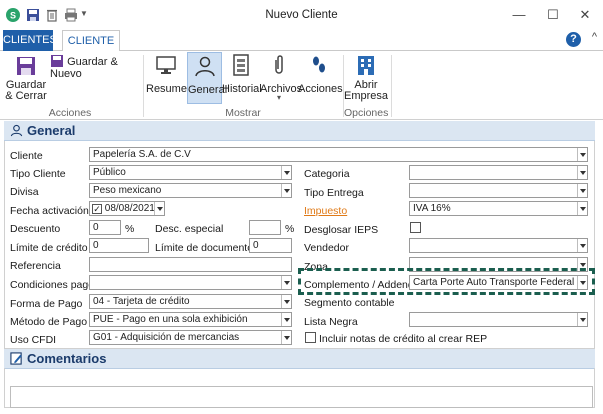  What do you see at coordinates (320, 89) in the screenshot?
I see `acciones-label: Acciones` at bounding box center [320, 89].